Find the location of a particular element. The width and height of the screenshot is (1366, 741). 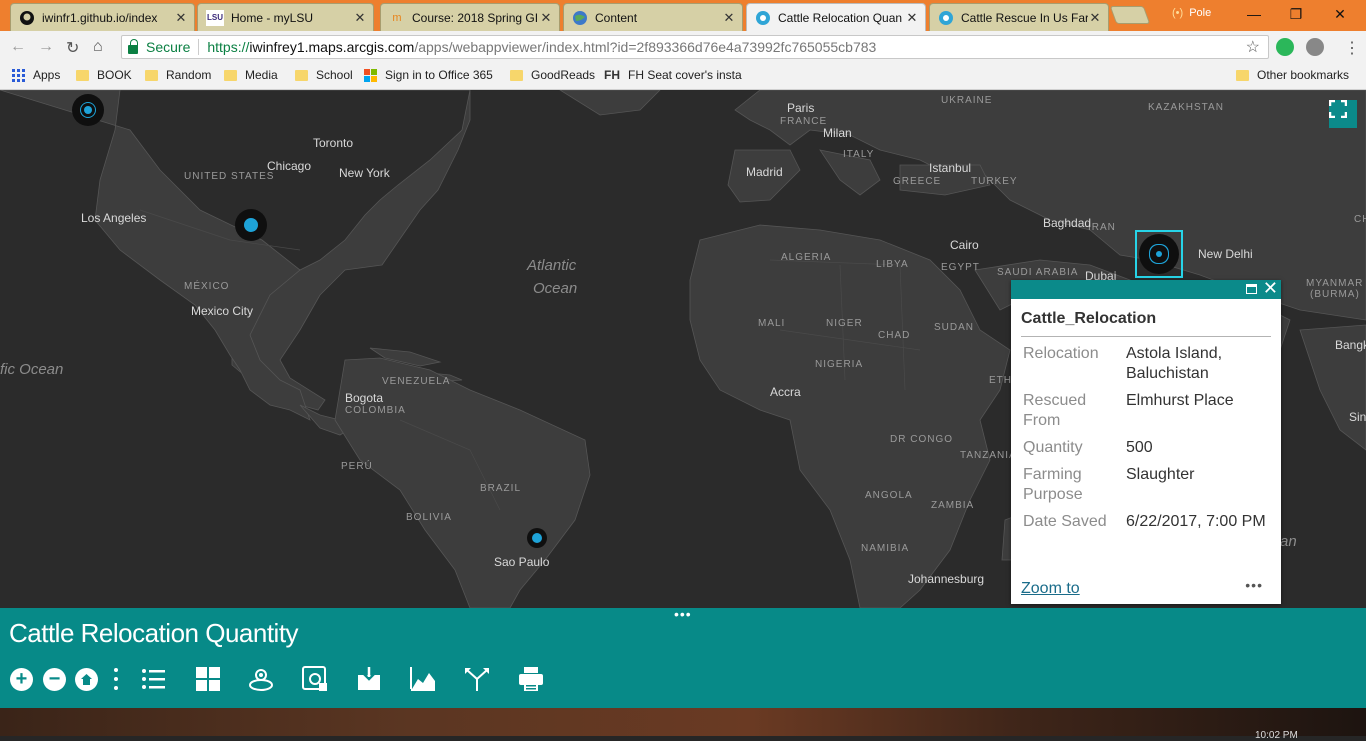

profile-button: (•) Pole is located at coordinates (1191, 13).